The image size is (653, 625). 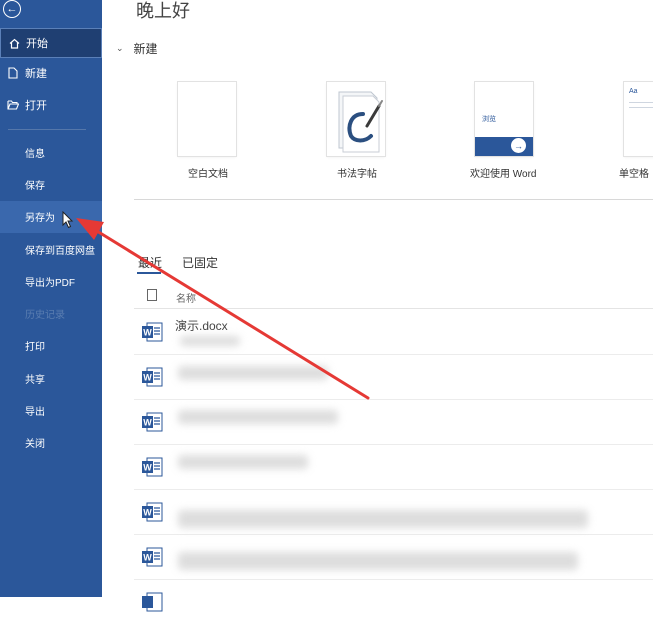 What do you see at coordinates (634, 174) in the screenshot?
I see `template-label: 单空格` at bounding box center [634, 174].